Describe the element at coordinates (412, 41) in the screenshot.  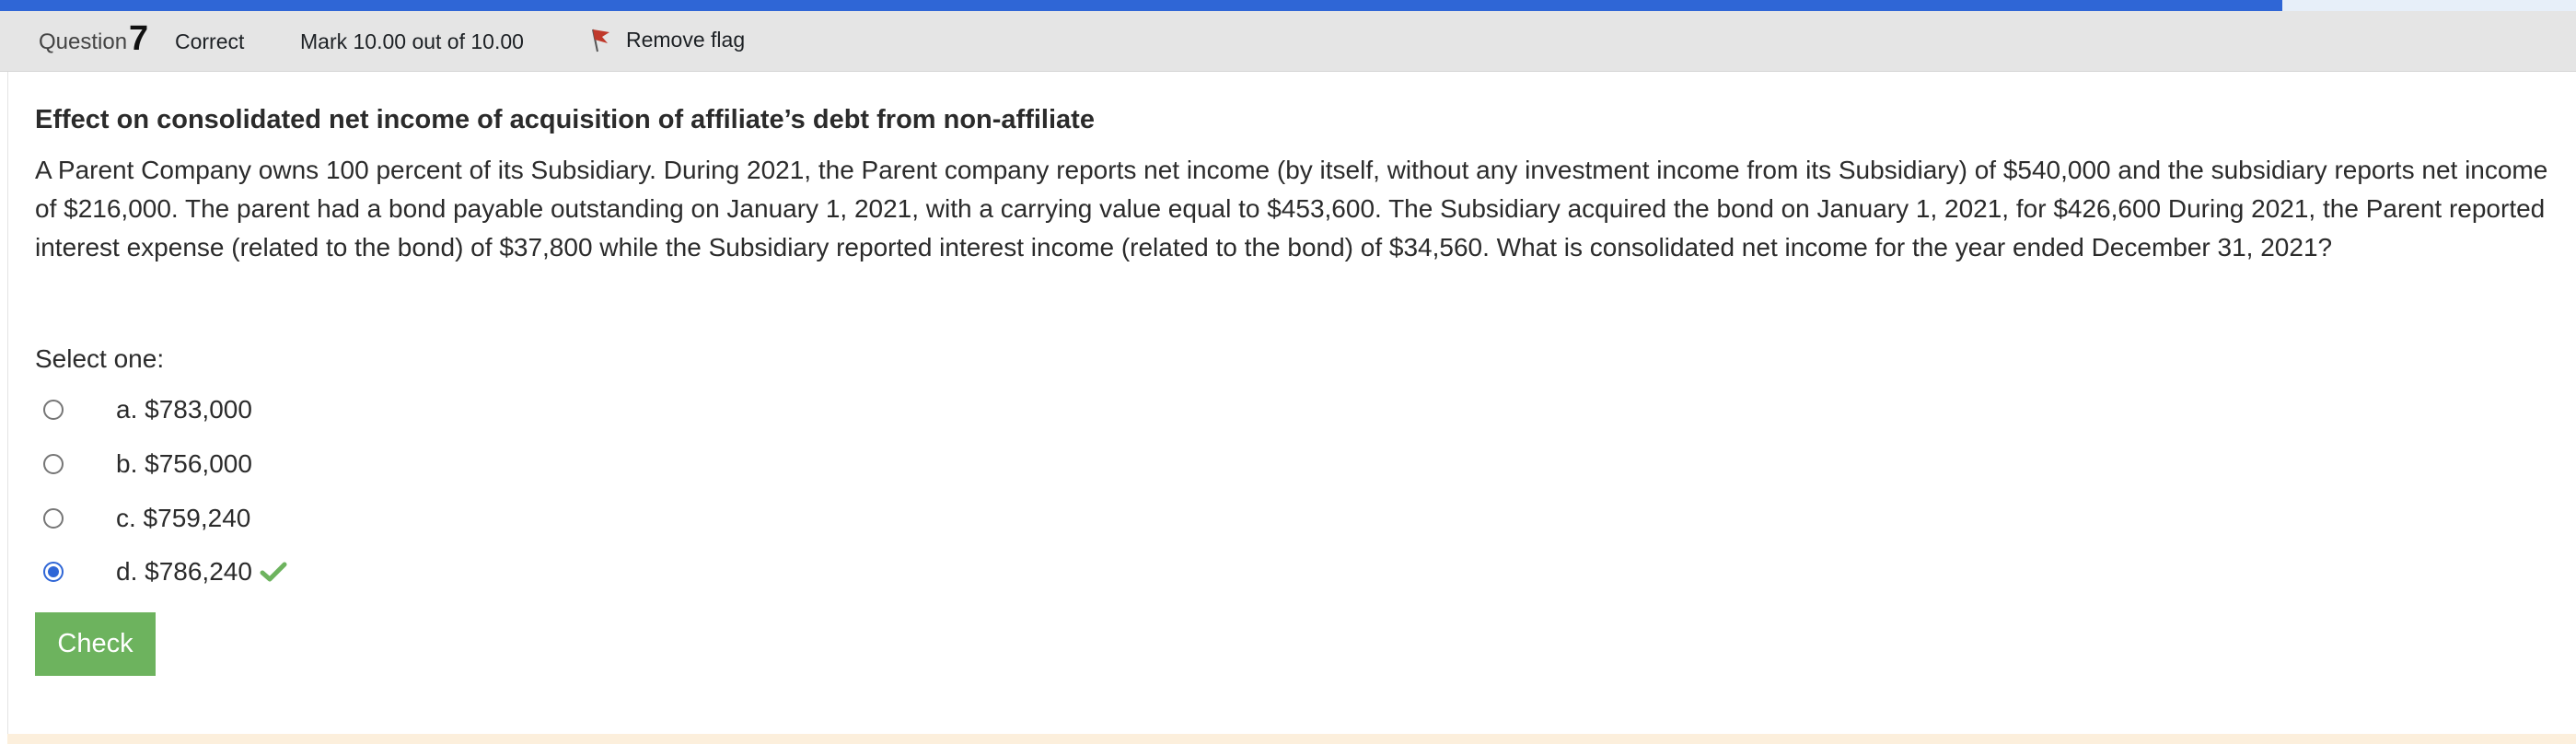
I see `question-grade: Mark 10.00 out of 10.00` at that location.